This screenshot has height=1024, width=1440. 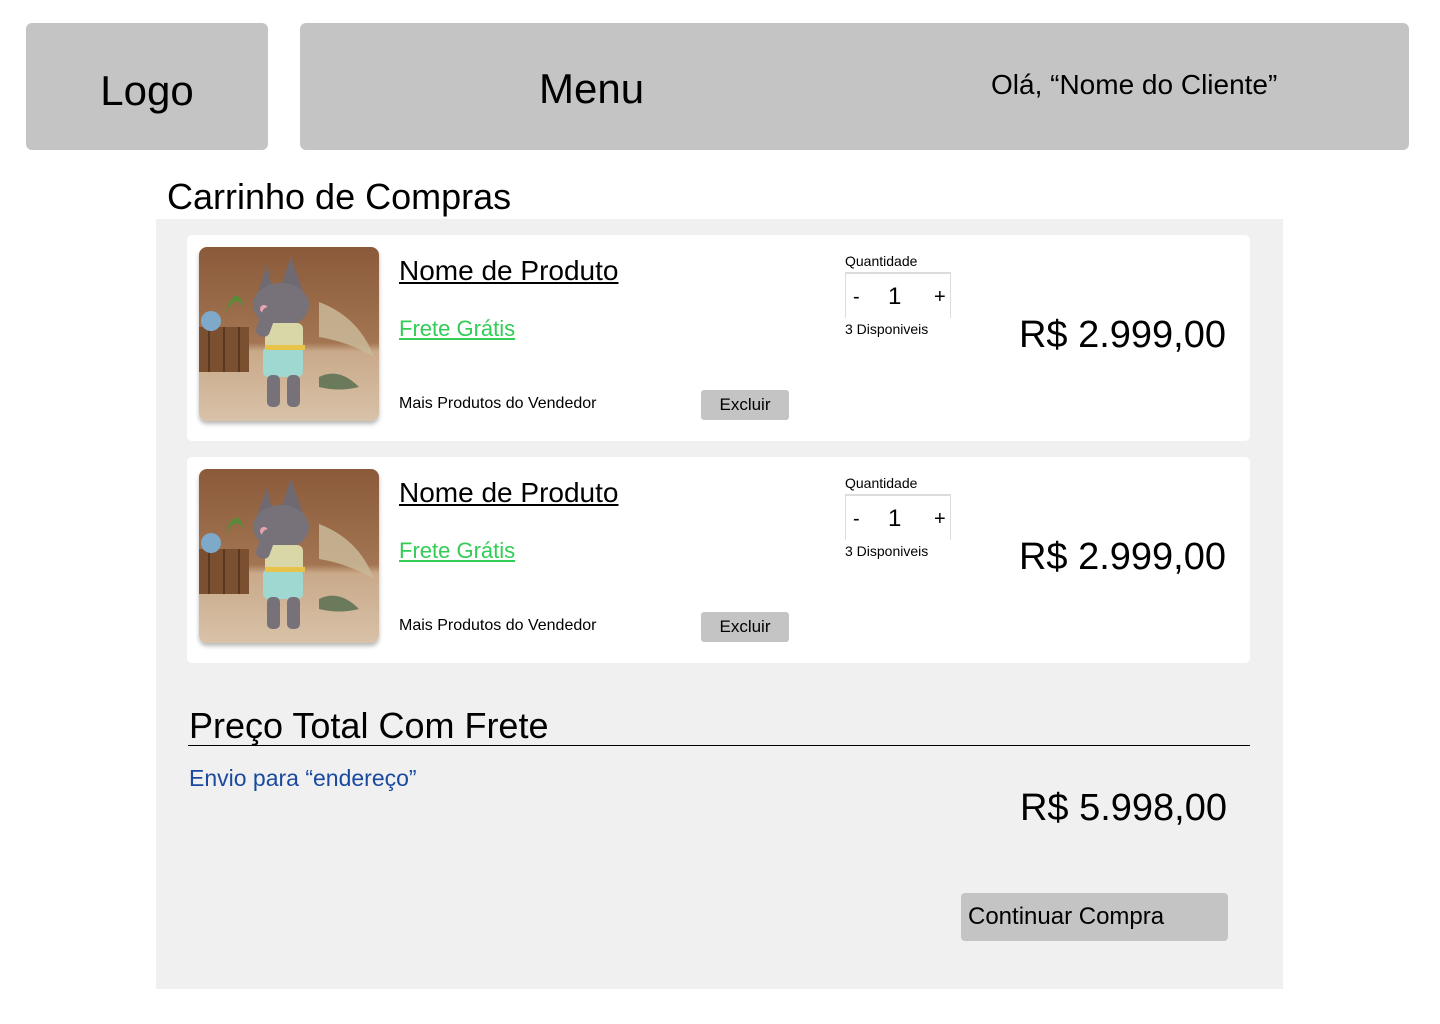 I want to click on continue-purchase-button: Continuar Compra, so click(x=1094, y=917).